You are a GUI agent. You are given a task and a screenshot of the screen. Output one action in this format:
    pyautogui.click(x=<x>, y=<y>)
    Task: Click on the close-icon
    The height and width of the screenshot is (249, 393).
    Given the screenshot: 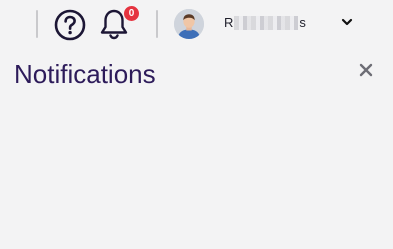 What is the action you would take?
    pyautogui.click(x=366, y=70)
    